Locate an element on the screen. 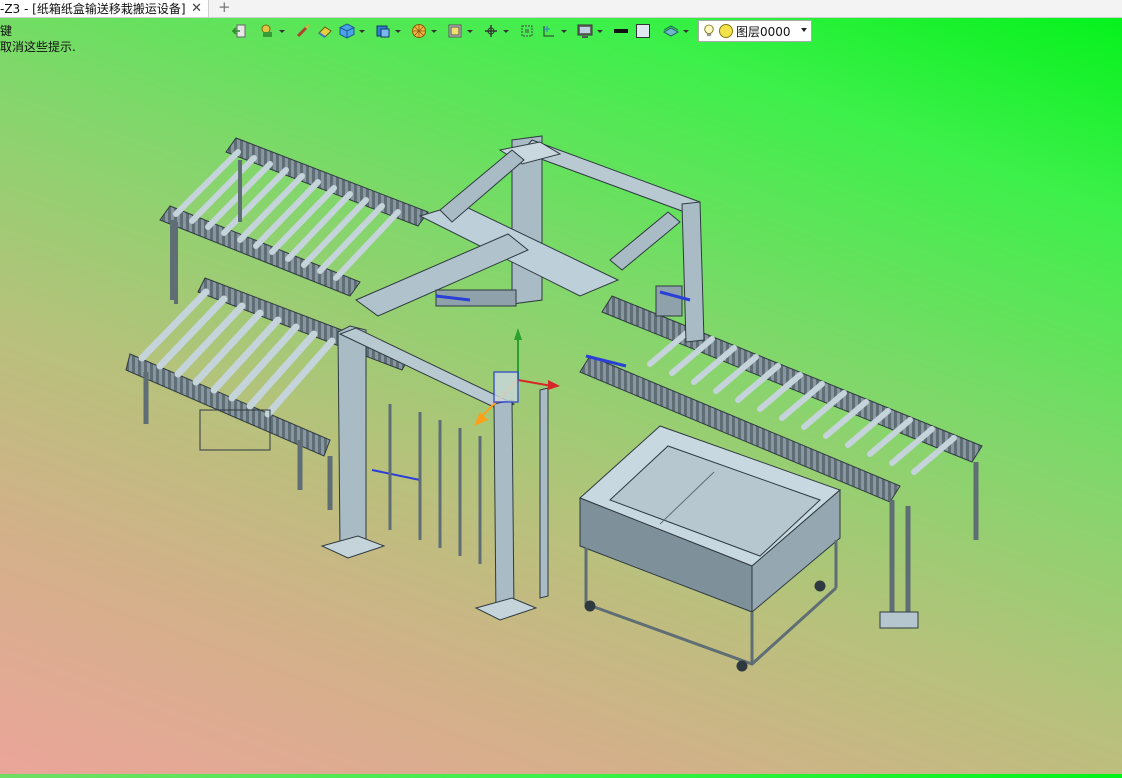  close-tab-icon: ✕ is located at coordinates (196, 8).